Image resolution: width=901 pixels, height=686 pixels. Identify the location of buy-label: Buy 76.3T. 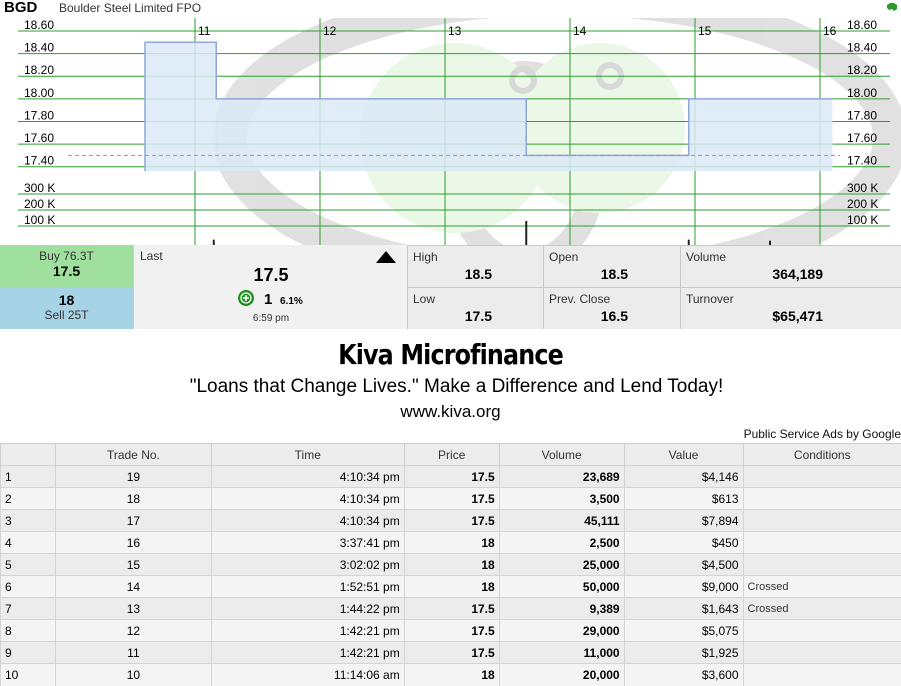
(66, 256).